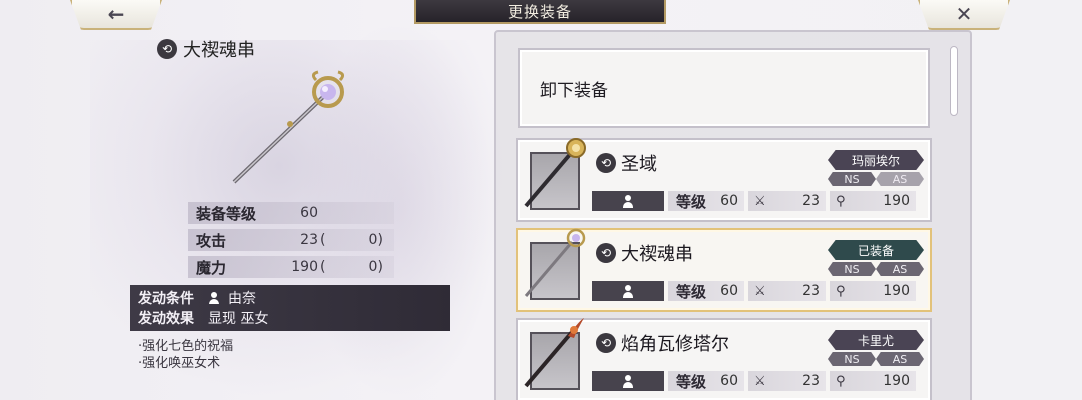 The image size is (1082, 400). What do you see at coordinates (290, 298) in the screenshot?
I see `activation-condition: 发动条件 由奈` at bounding box center [290, 298].